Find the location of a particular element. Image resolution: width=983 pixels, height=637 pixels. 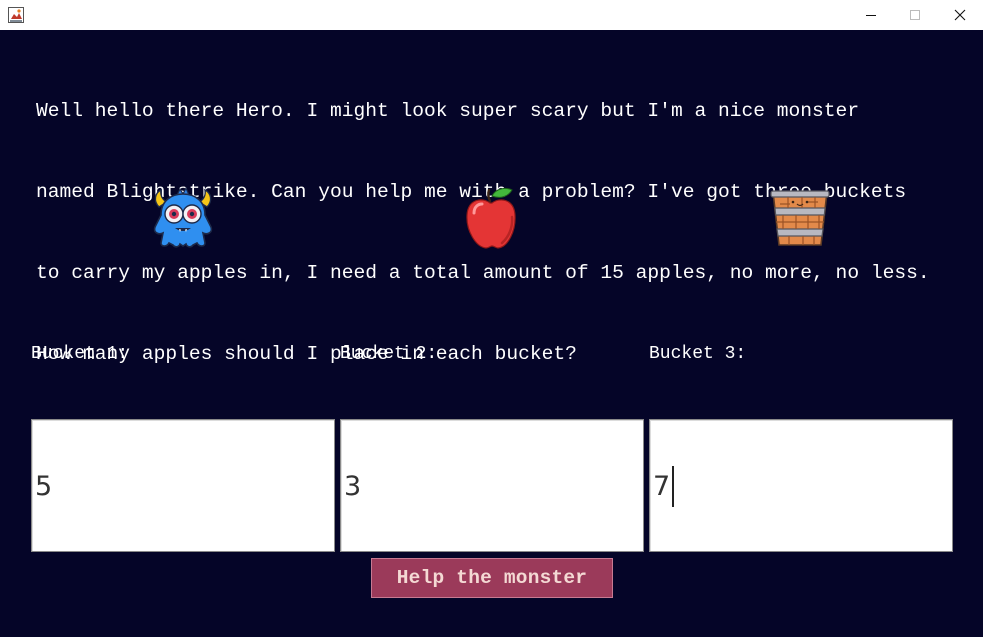

text-caret is located at coordinates (673, 486).